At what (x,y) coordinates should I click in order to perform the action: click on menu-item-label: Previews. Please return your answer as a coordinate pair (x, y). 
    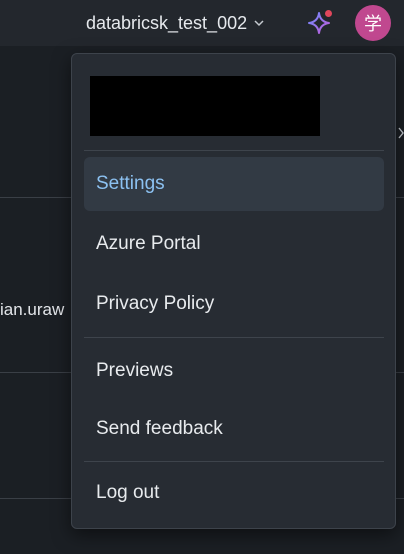
    Looking at the image, I should click on (135, 370).